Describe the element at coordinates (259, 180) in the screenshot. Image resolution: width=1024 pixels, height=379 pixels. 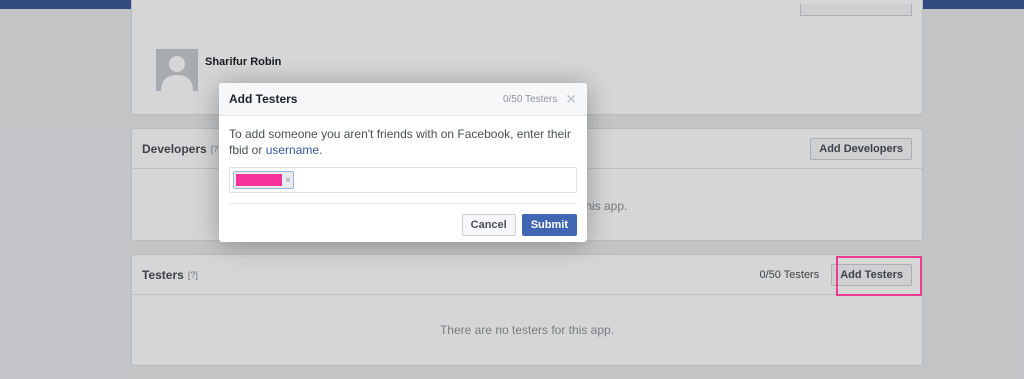
I see `redacted-name` at that location.